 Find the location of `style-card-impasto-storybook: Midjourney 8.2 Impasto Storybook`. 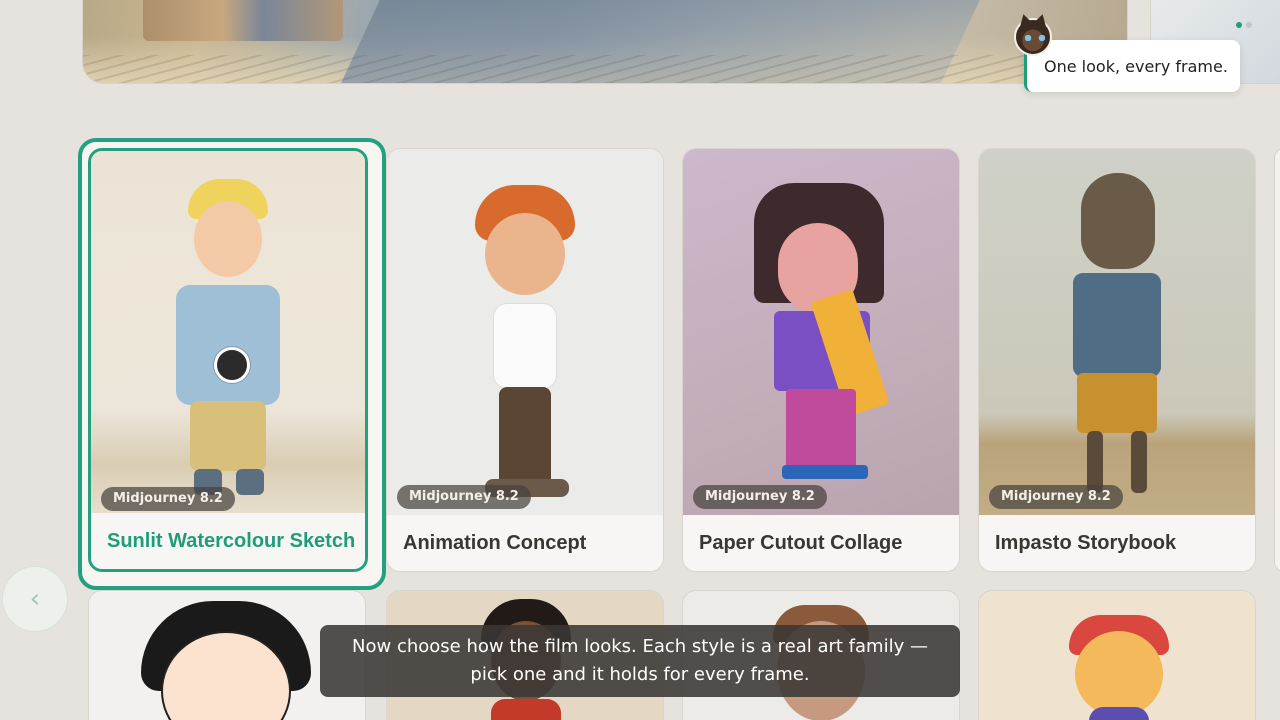

style-card-impasto-storybook: Midjourney 8.2 Impasto Storybook is located at coordinates (1117, 360).